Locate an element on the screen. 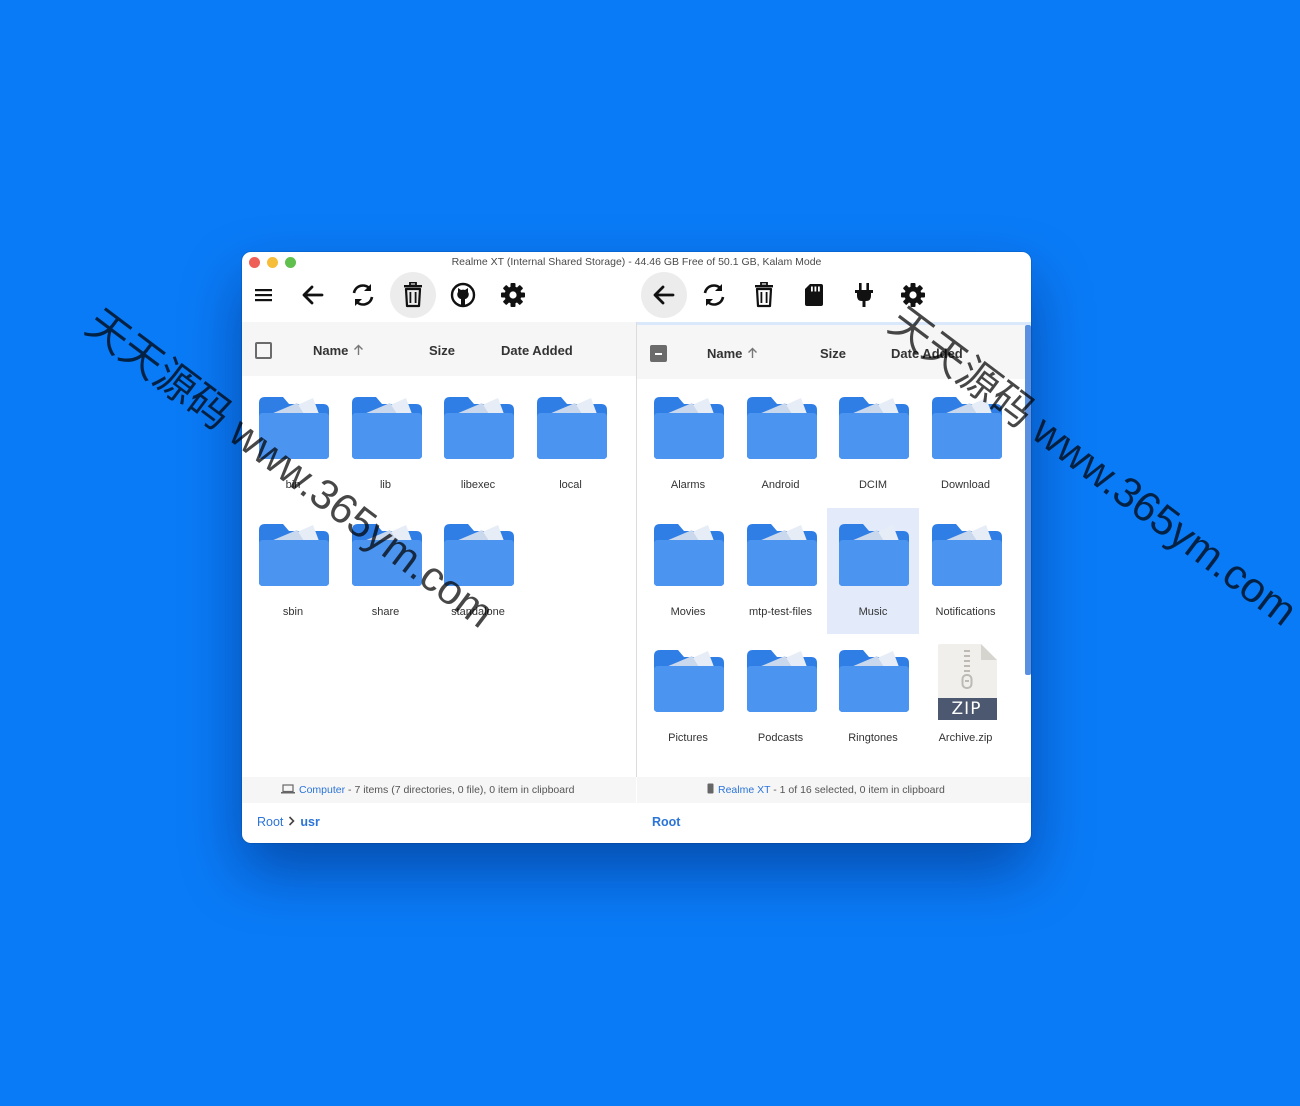  plug-icon is located at coordinates (864, 295).